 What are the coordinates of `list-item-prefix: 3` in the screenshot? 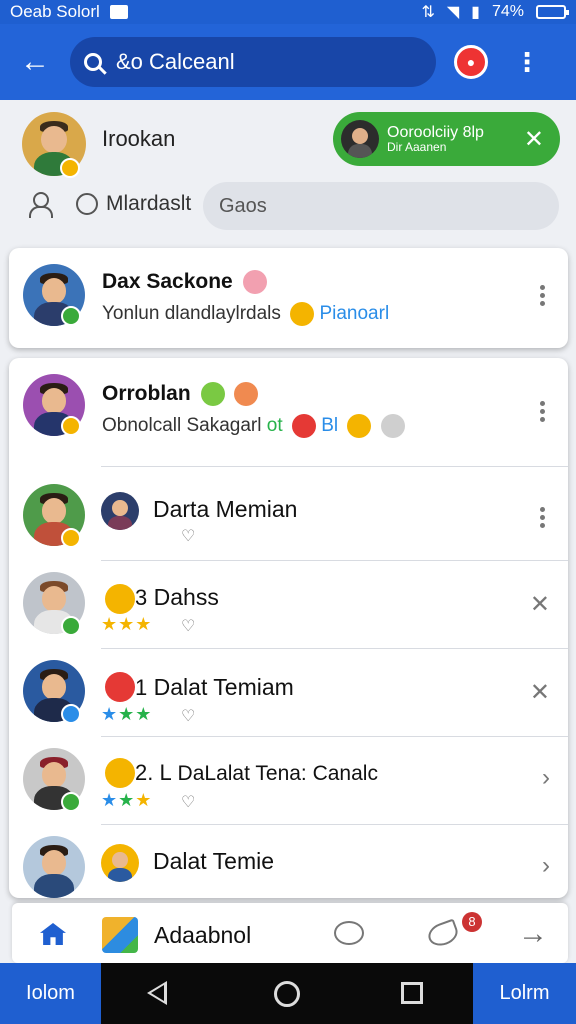 It's located at (141, 597).